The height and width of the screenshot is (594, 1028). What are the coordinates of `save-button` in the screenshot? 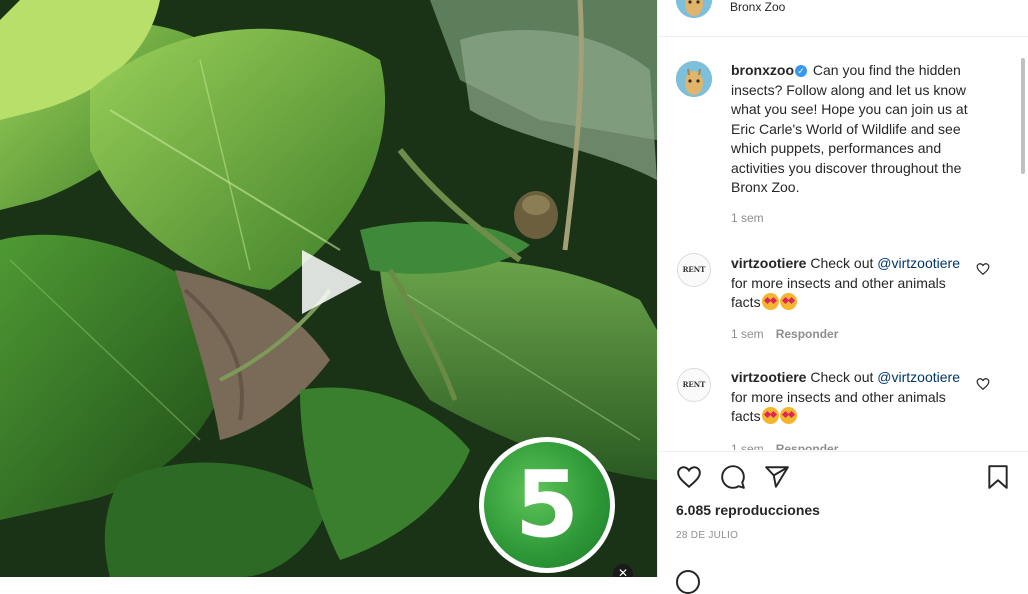 It's located at (998, 477).